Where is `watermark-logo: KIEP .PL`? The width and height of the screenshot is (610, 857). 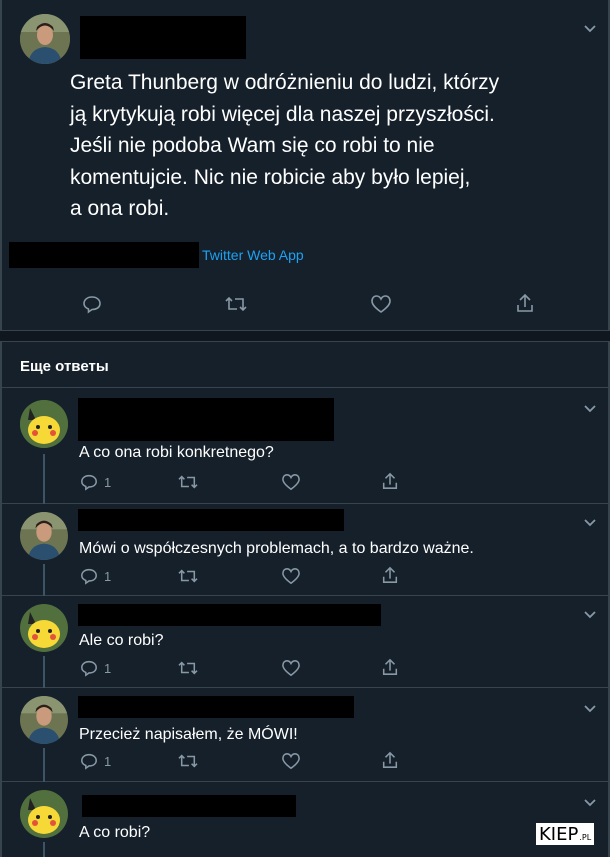
watermark-logo: KIEP .PL is located at coordinates (565, 834).